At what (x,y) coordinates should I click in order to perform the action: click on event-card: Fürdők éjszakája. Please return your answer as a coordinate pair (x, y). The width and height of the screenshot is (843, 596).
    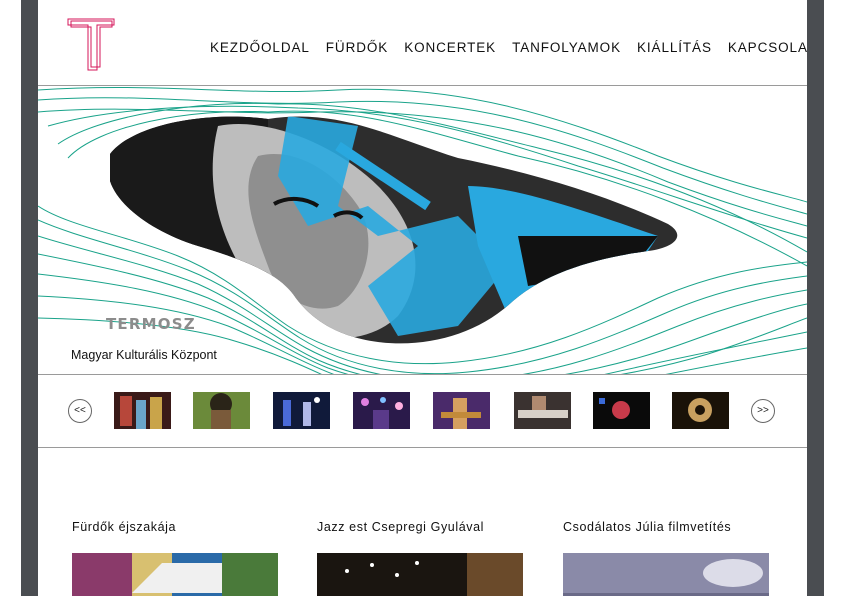
    Looking at the image, I should click on (175, 558).